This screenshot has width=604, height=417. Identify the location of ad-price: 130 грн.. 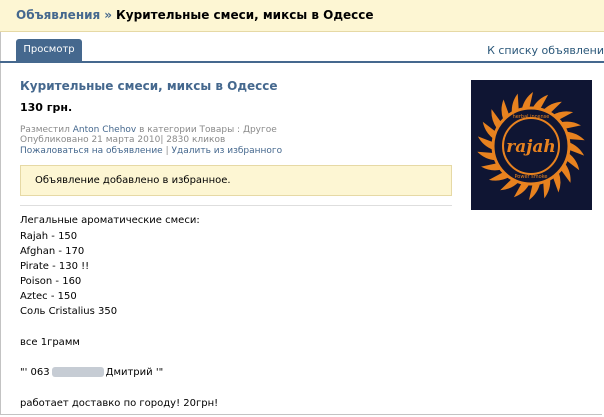
(46, 107).